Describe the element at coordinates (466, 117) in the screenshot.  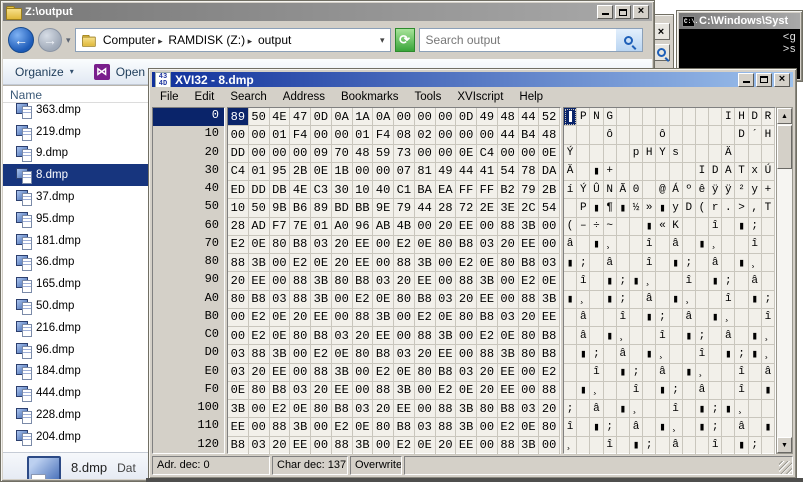
I see `hex-byte-cell: 0D` at that location.